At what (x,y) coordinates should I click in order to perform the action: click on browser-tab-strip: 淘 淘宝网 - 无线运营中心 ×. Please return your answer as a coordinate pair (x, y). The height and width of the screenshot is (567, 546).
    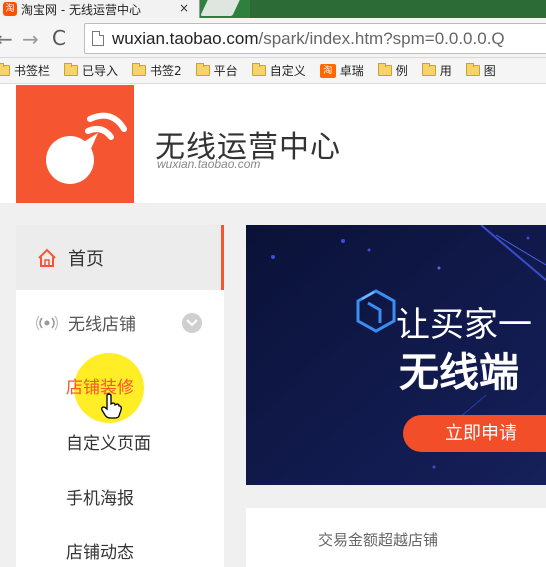
    Looking at the image, I should click on (273, 9).